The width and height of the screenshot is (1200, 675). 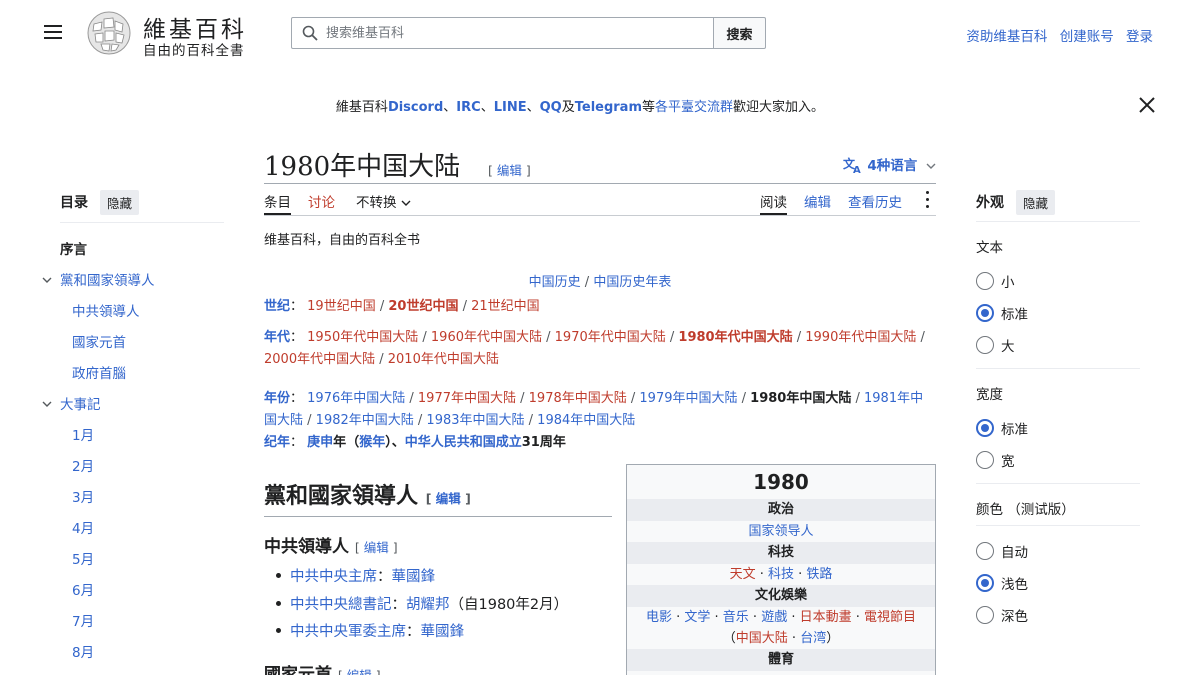 What do you see at coordinates (928, 200) in the screenshot?
I see `more-actions-icon` at bounding box center [928, 200].